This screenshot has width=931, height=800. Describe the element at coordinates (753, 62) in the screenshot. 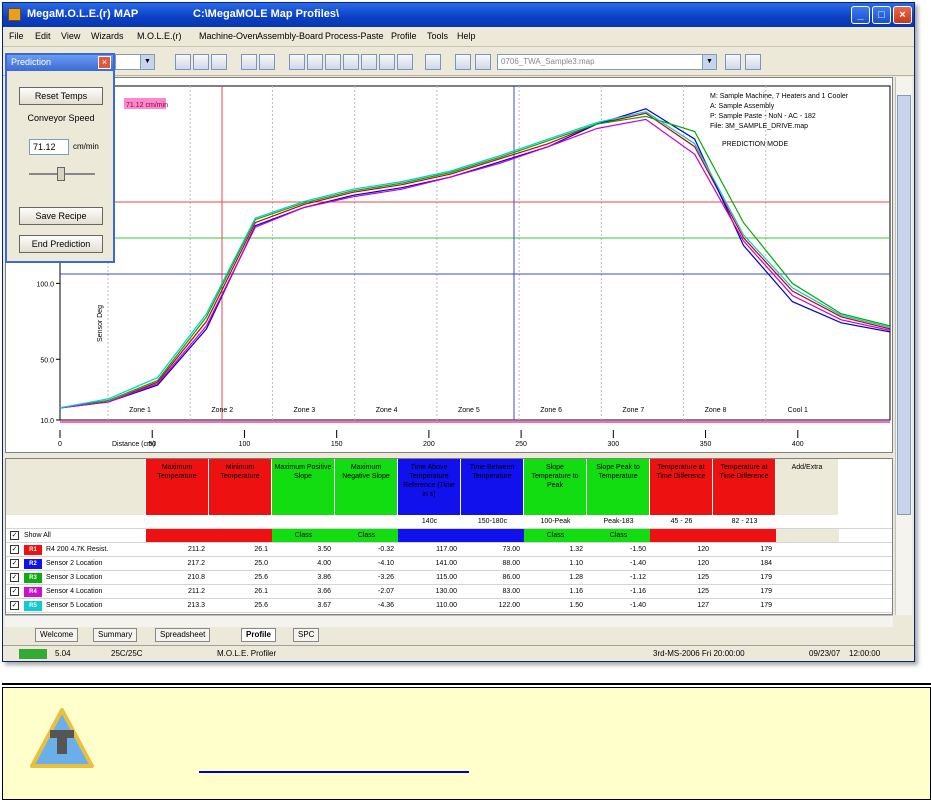

I see `remove-icon` at that location.